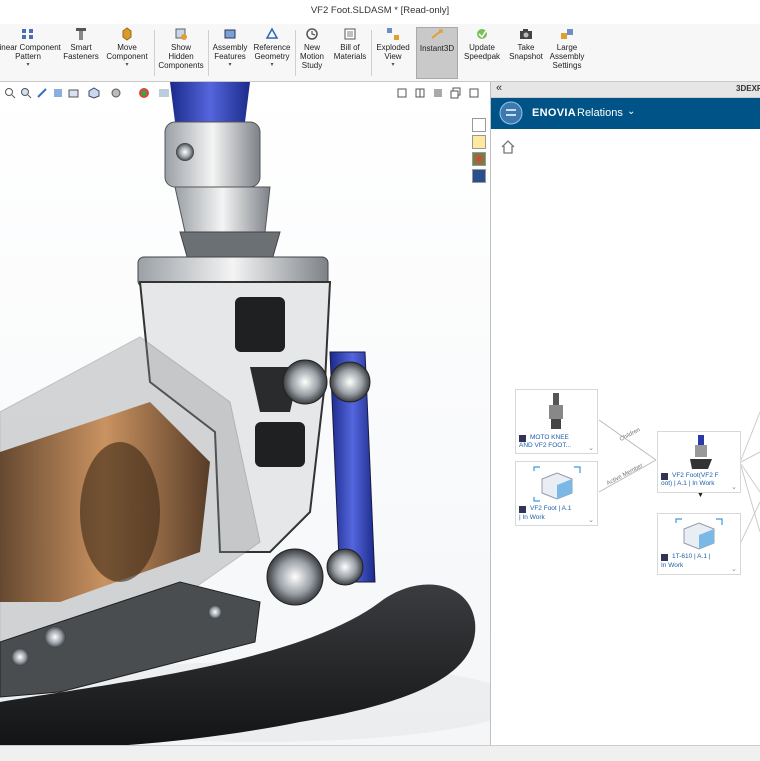  I want to click on button-label: Materials, so click(350, 56).